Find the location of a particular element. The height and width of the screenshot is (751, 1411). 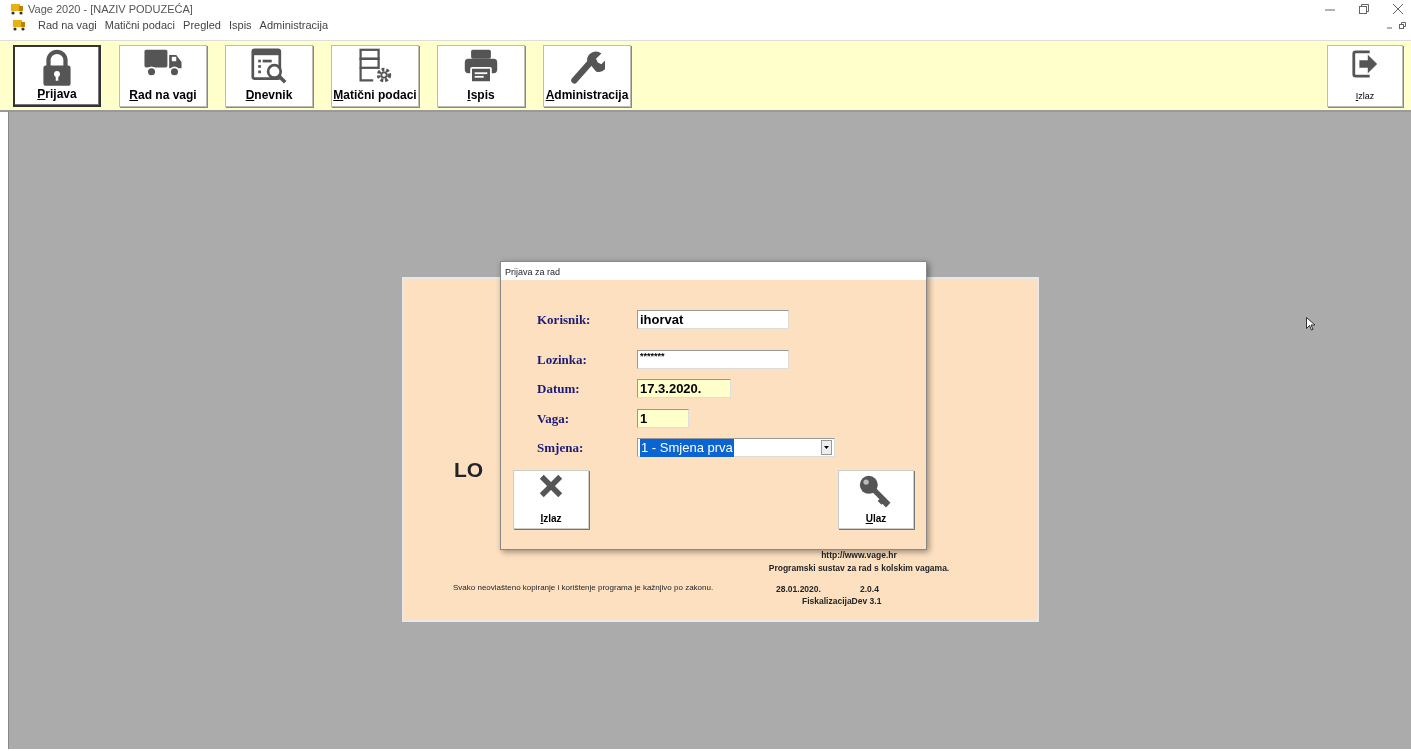

field-label: Vaga: is located at coordinates (554, 418).